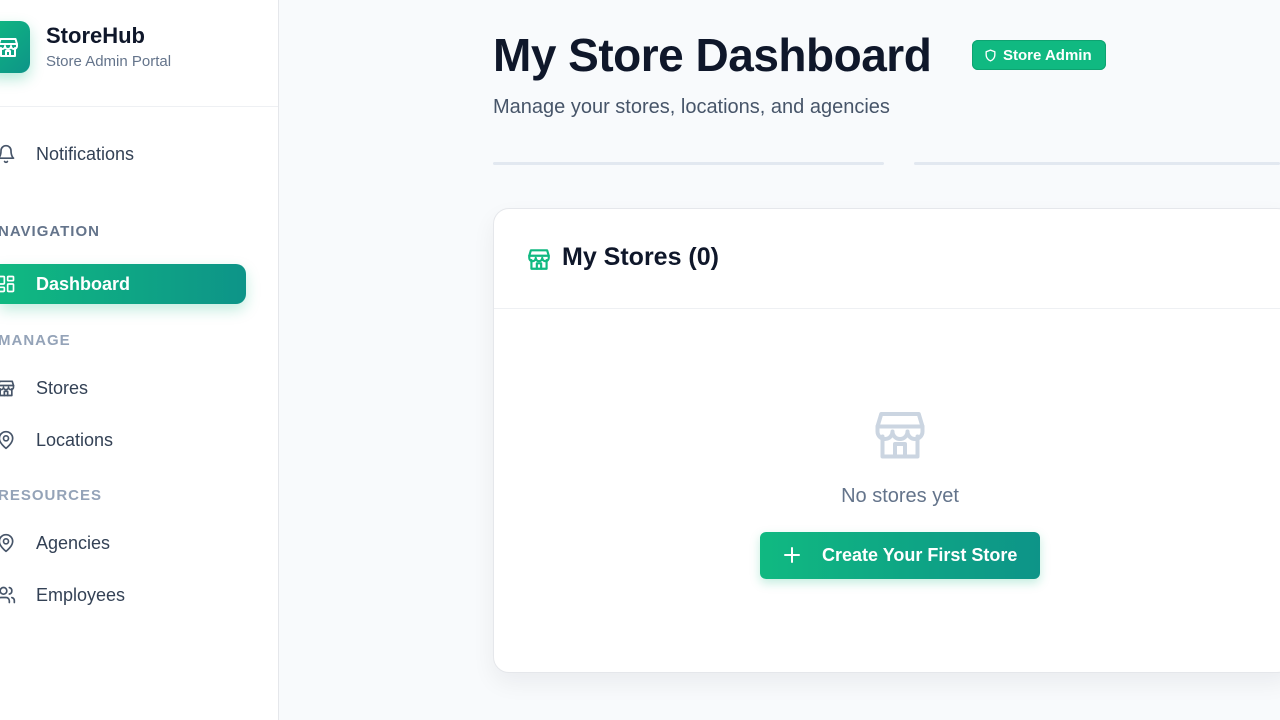 The width and height of the screenshot is (1280, 720). I want to click on plus-icon, so click(792, 555).